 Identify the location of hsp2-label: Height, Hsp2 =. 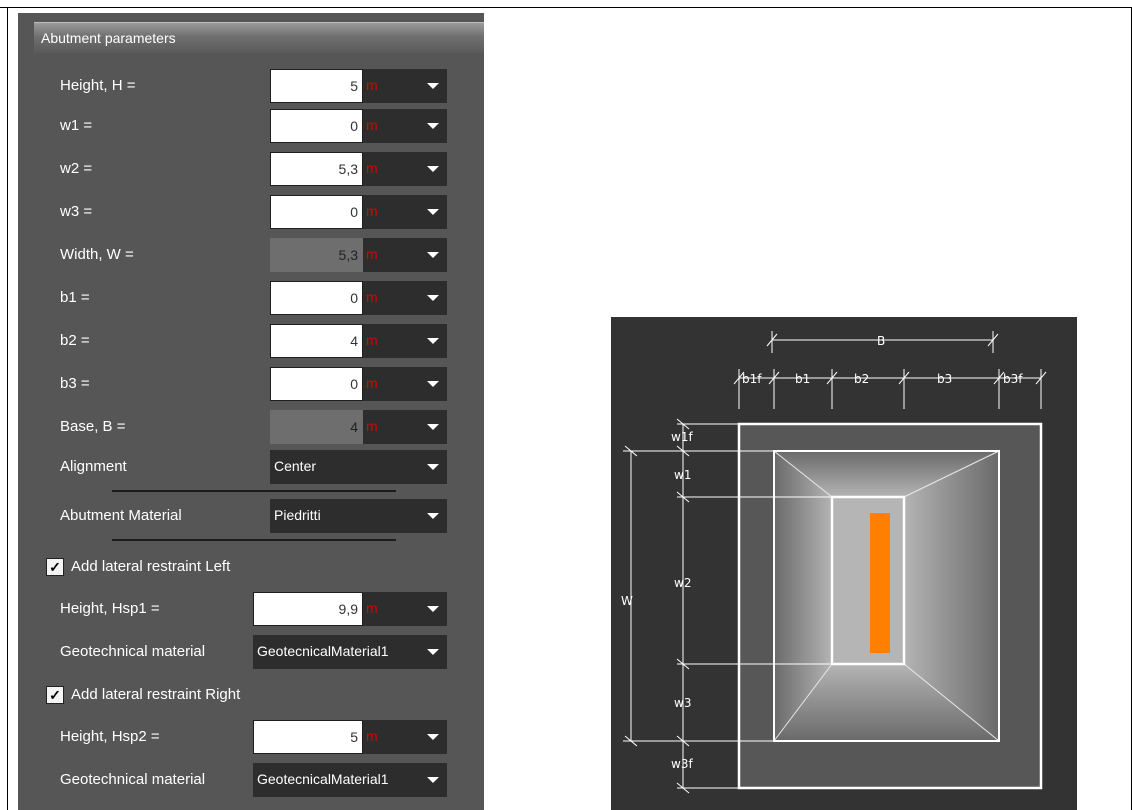
(110, 736).